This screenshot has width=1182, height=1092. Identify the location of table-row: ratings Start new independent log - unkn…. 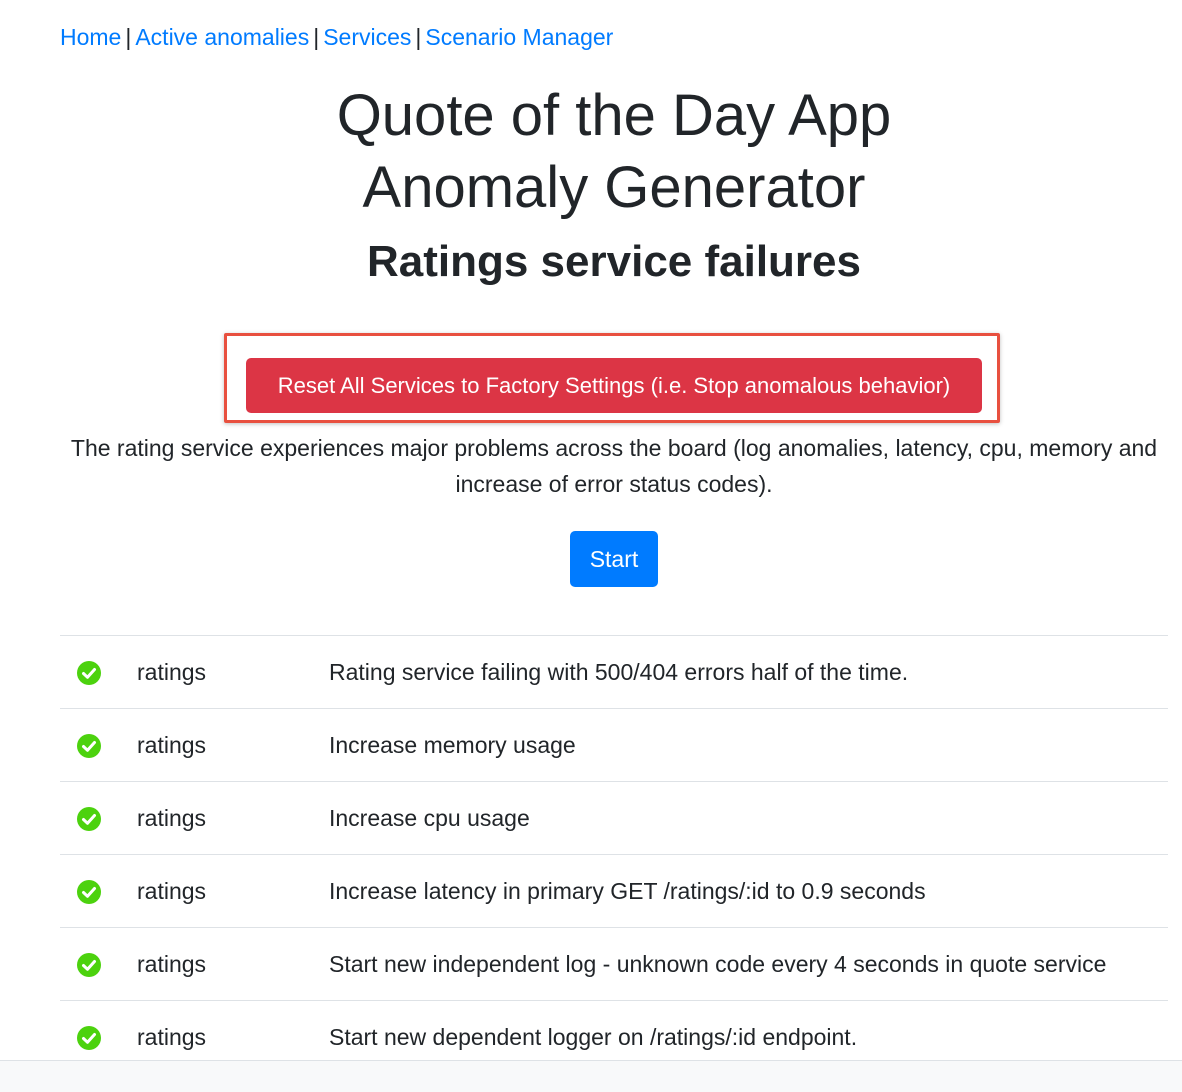
(614, 964).